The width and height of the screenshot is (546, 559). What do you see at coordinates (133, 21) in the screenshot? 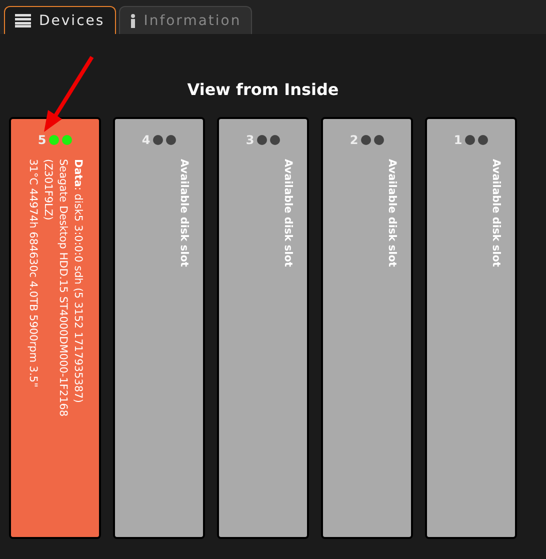
I see `info-icon` at bounding box center [133, 21].